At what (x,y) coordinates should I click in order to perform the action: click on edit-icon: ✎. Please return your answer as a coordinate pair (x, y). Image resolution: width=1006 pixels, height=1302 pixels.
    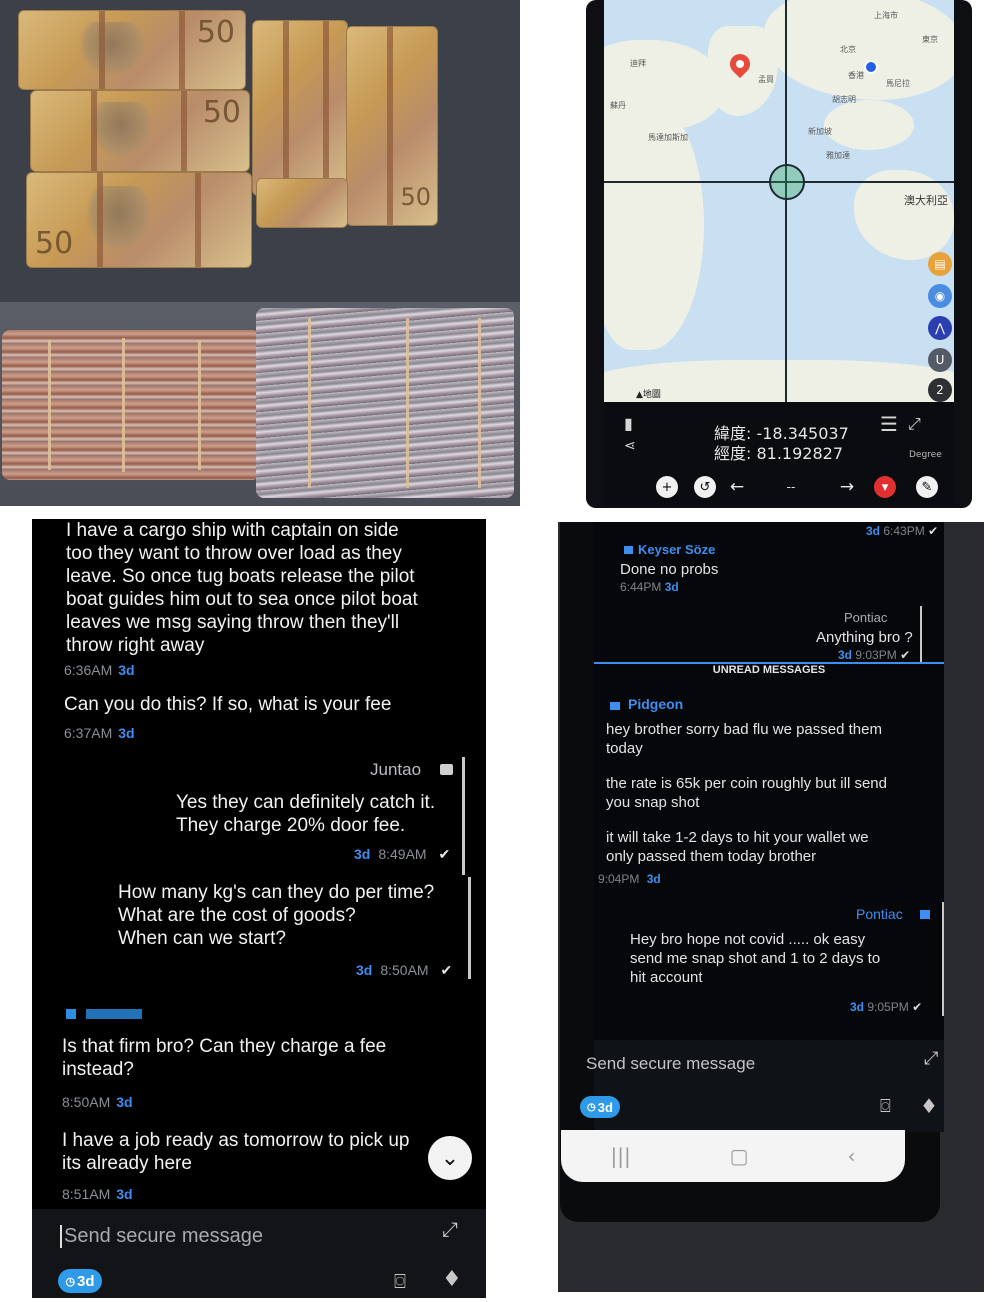
    Looking at the image, I should click on (927, 487).